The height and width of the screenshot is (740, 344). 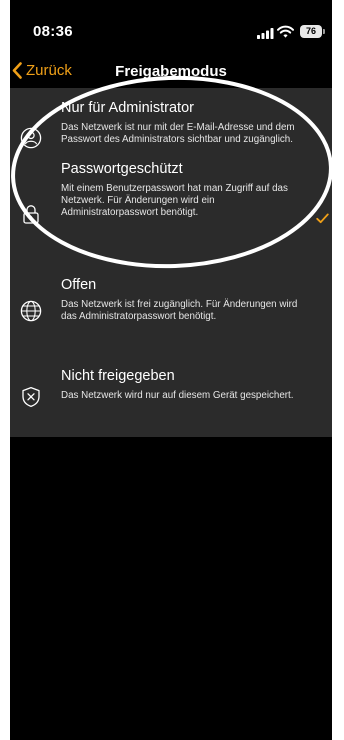 What do you see at coordinates (31, 138) in the screenshot?
I see `admin-user-icon` at bounding box center [31, 138].